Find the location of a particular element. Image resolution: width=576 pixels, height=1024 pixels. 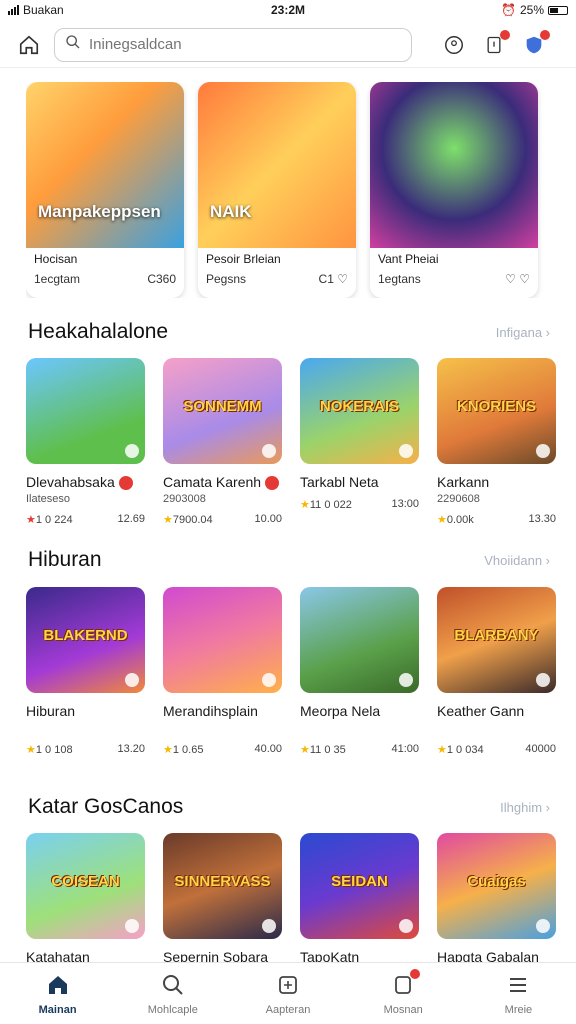

game-count: 13:00 is located at coordinates (405, 504).